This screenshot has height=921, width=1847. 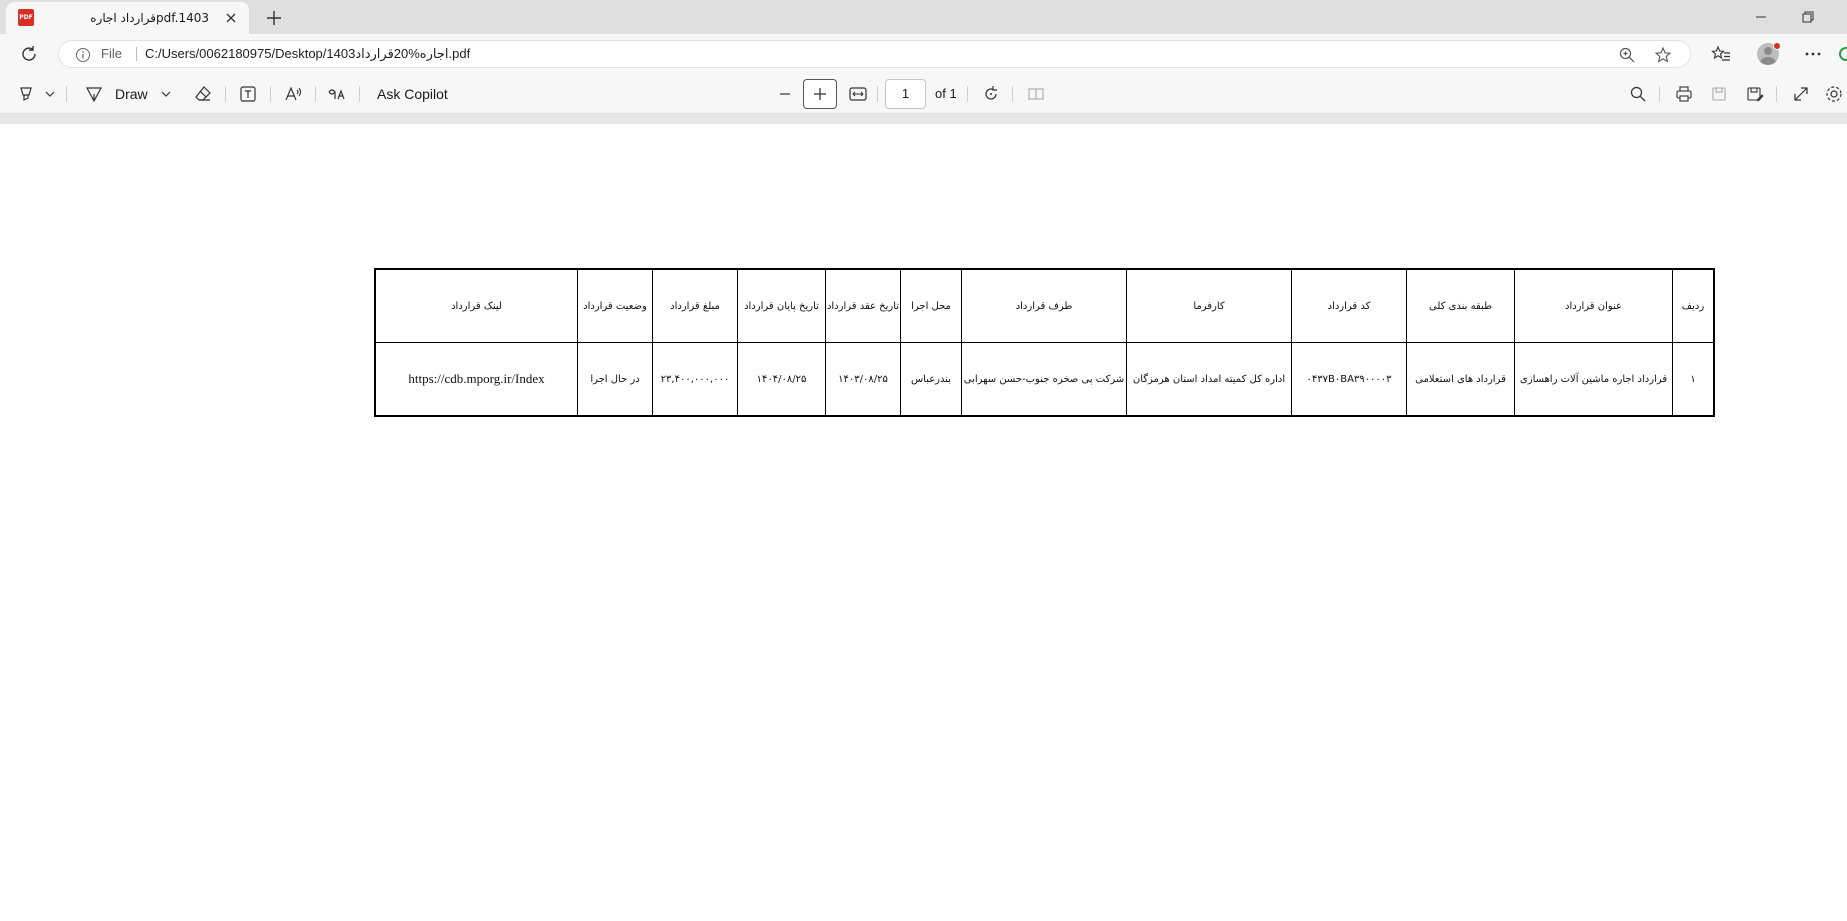 I want to click on minimize-icon, so click(x=1761, y=17).